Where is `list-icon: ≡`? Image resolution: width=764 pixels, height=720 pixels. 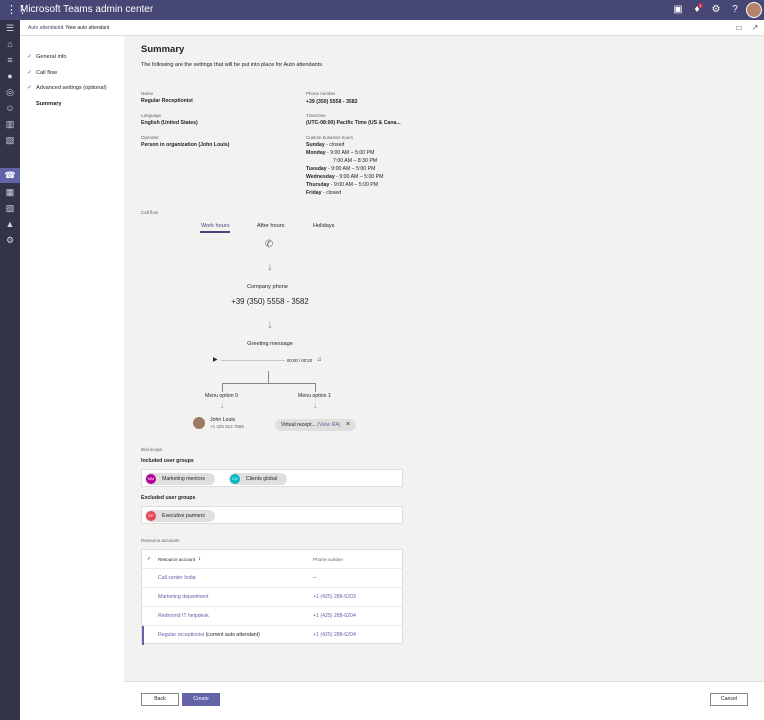
list-icon: ≡ is located at coordinates (10, 60).